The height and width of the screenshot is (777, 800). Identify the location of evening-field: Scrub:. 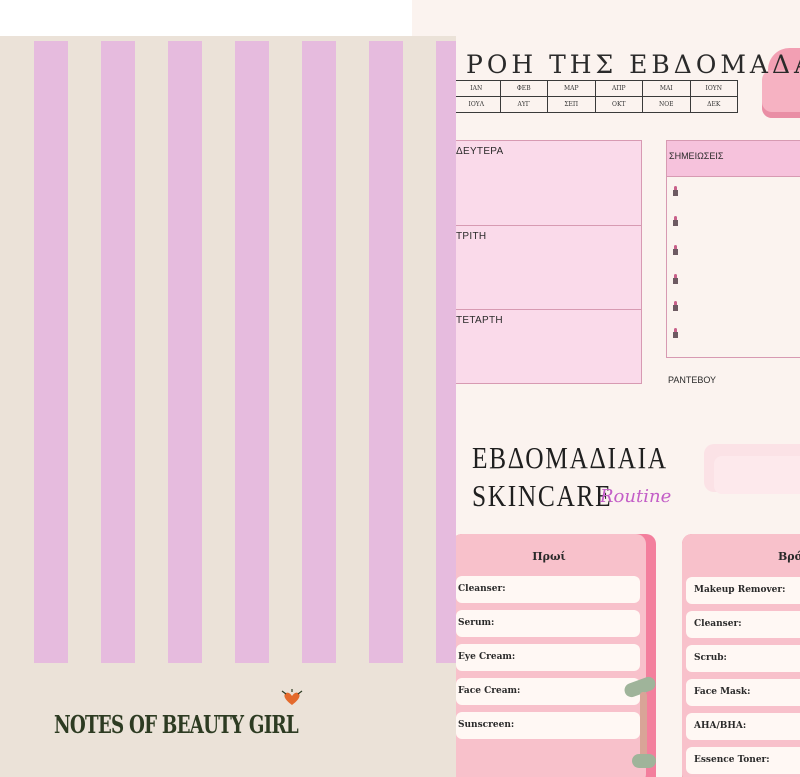
(743, 658).